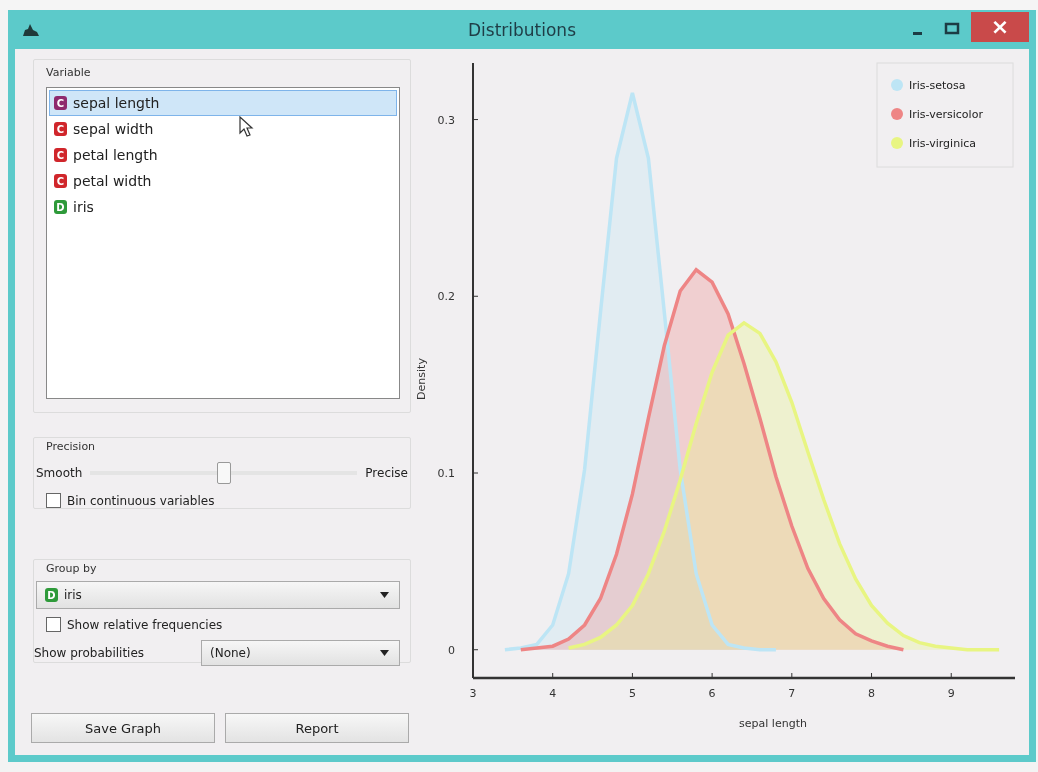 Image resolution: width=1038 pixels, height=772 pixels. Describe the element at coordinates (446, 120) in the screenshot. I see `y-tick-label: 0.3` at that location.